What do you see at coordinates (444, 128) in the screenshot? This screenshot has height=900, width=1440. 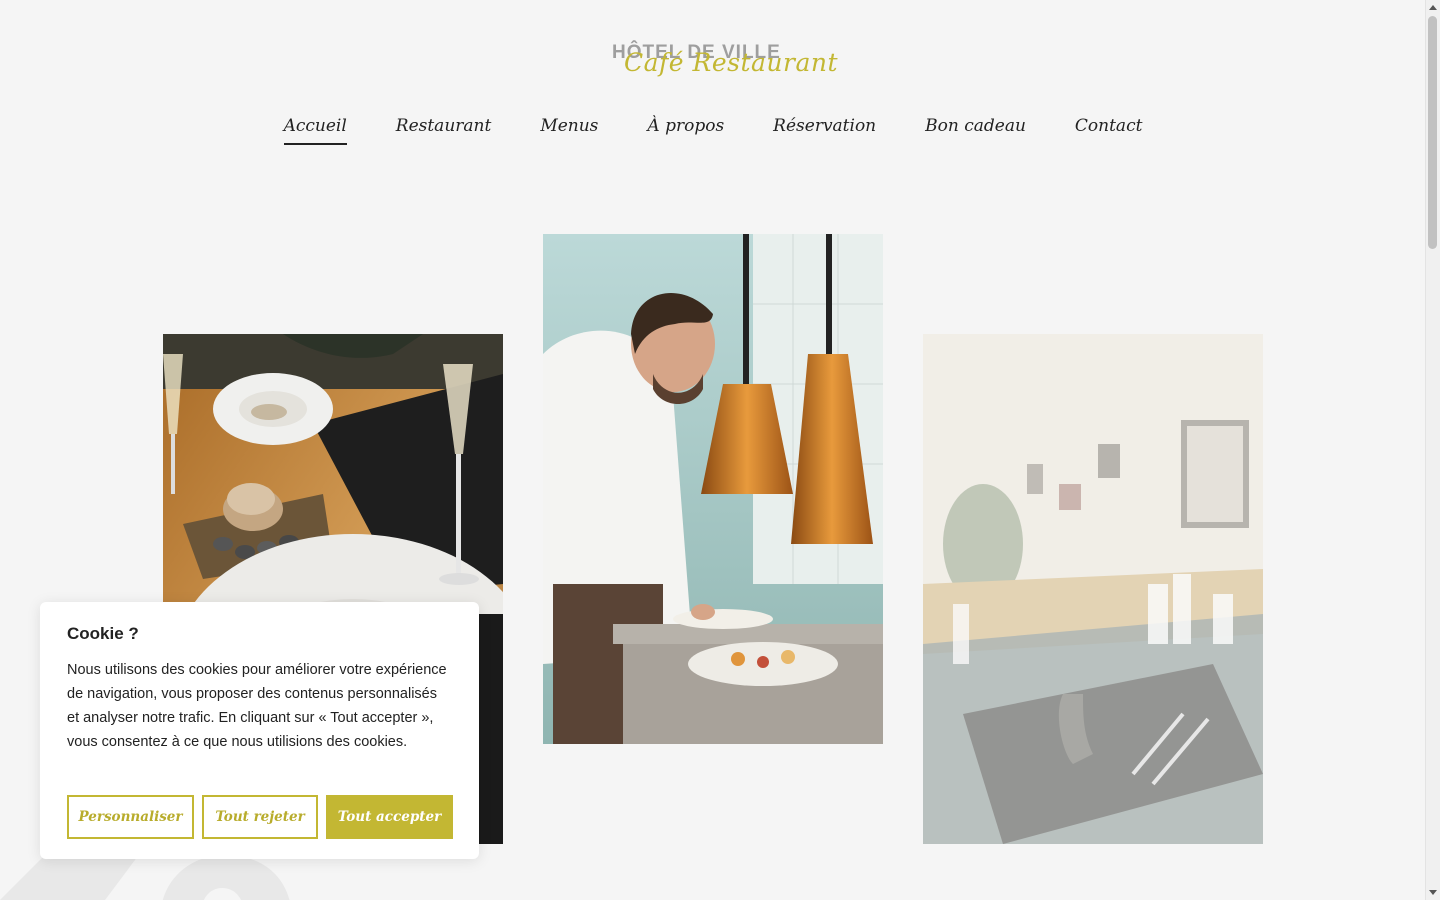 I see `nav-item-restaurant: Restaurant` at bounding box center [444, 128].